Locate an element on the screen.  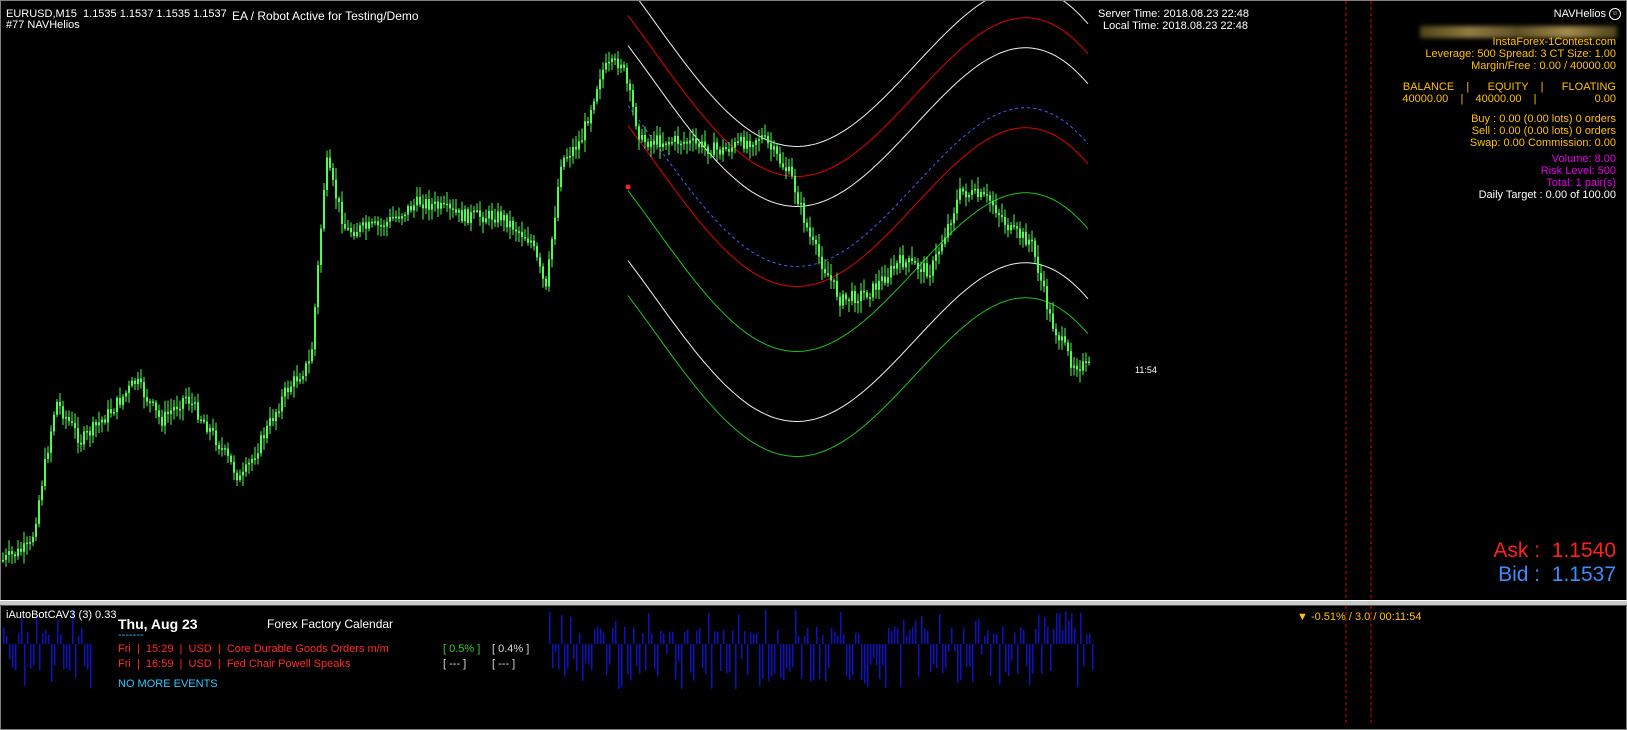
smiley-icon: ☺ is located at coordinates (1615, 14).